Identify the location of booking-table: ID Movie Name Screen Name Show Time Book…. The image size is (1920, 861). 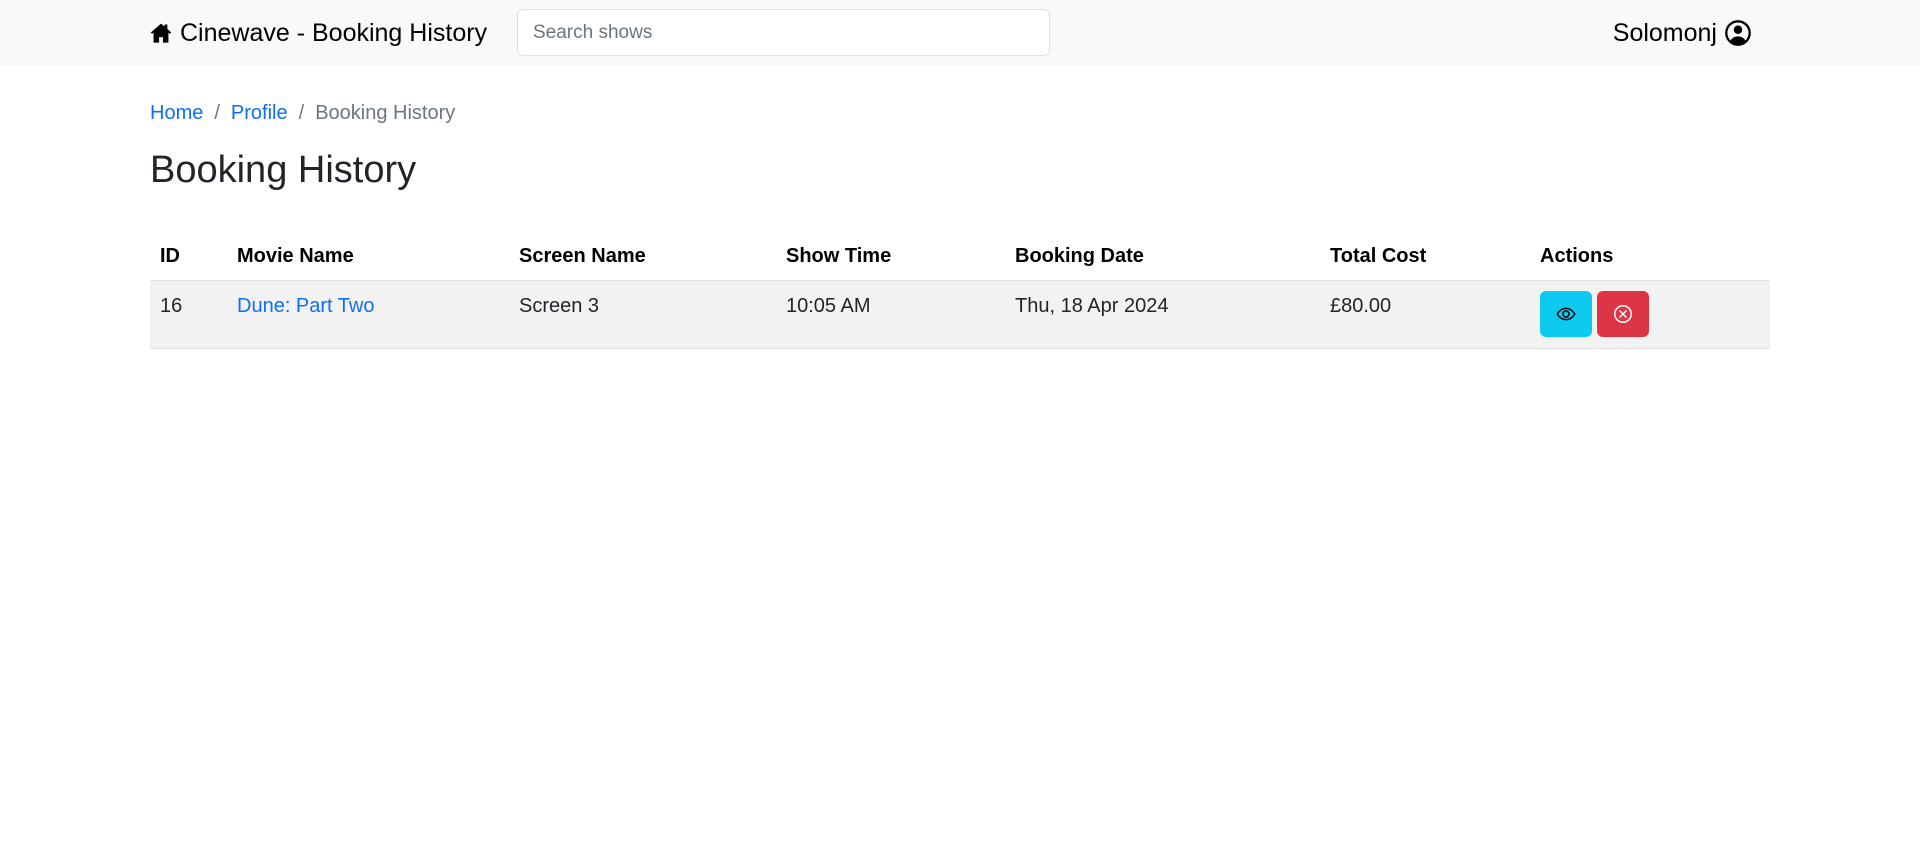
(960, 291).